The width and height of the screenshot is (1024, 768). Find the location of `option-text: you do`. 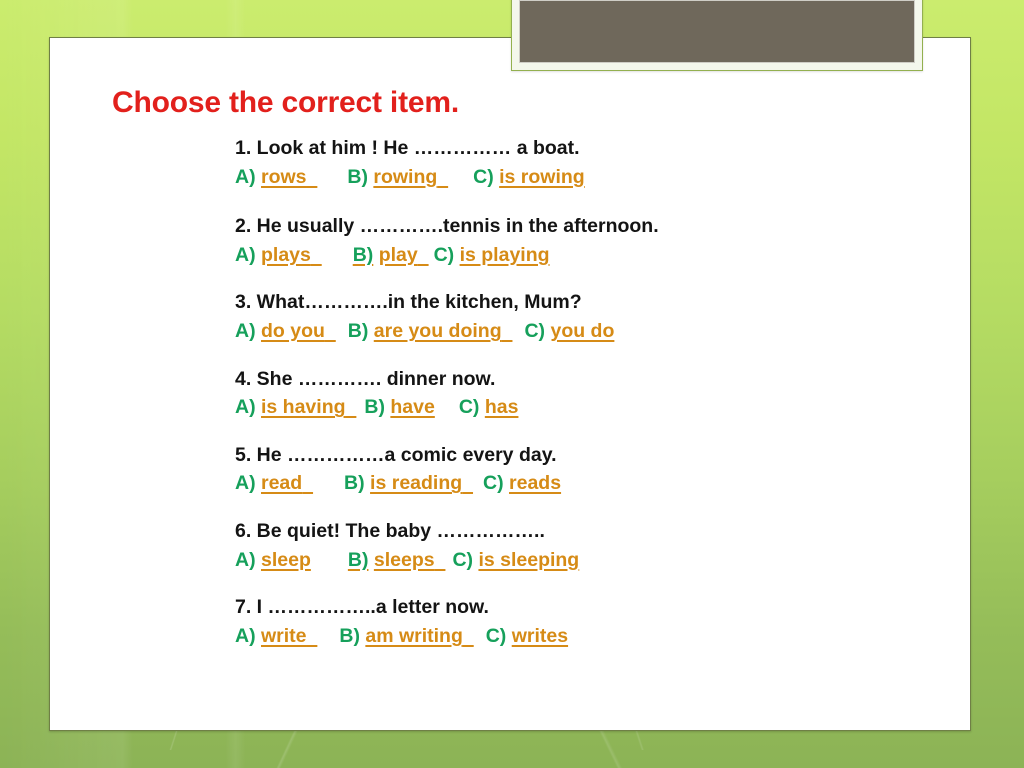

option-text: you do is located at coordinates (582, 331).